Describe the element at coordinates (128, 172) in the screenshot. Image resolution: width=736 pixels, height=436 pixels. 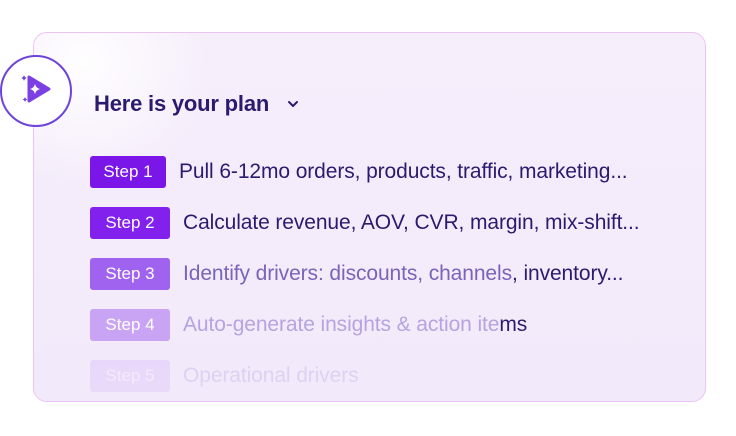
I see `step-tag: Step 1` at that location.